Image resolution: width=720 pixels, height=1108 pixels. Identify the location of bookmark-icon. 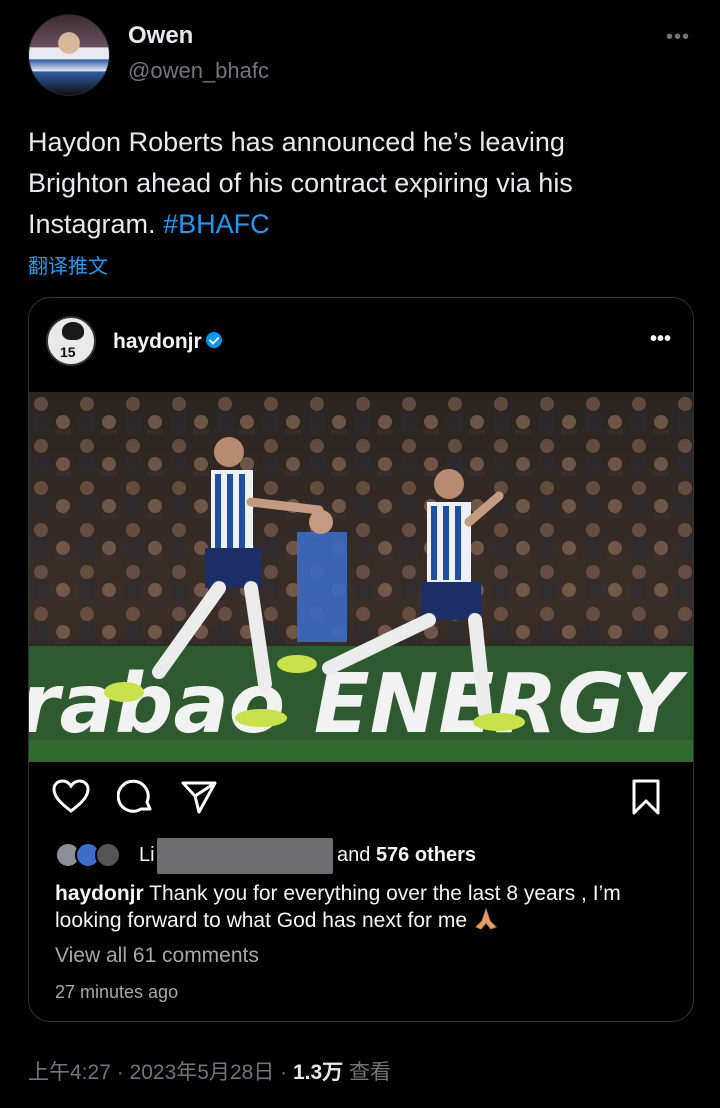
(646, 797).